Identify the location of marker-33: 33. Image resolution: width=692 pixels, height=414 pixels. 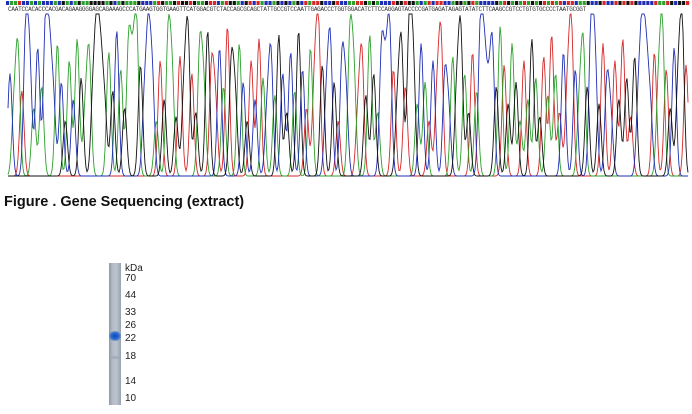
(131, 312).